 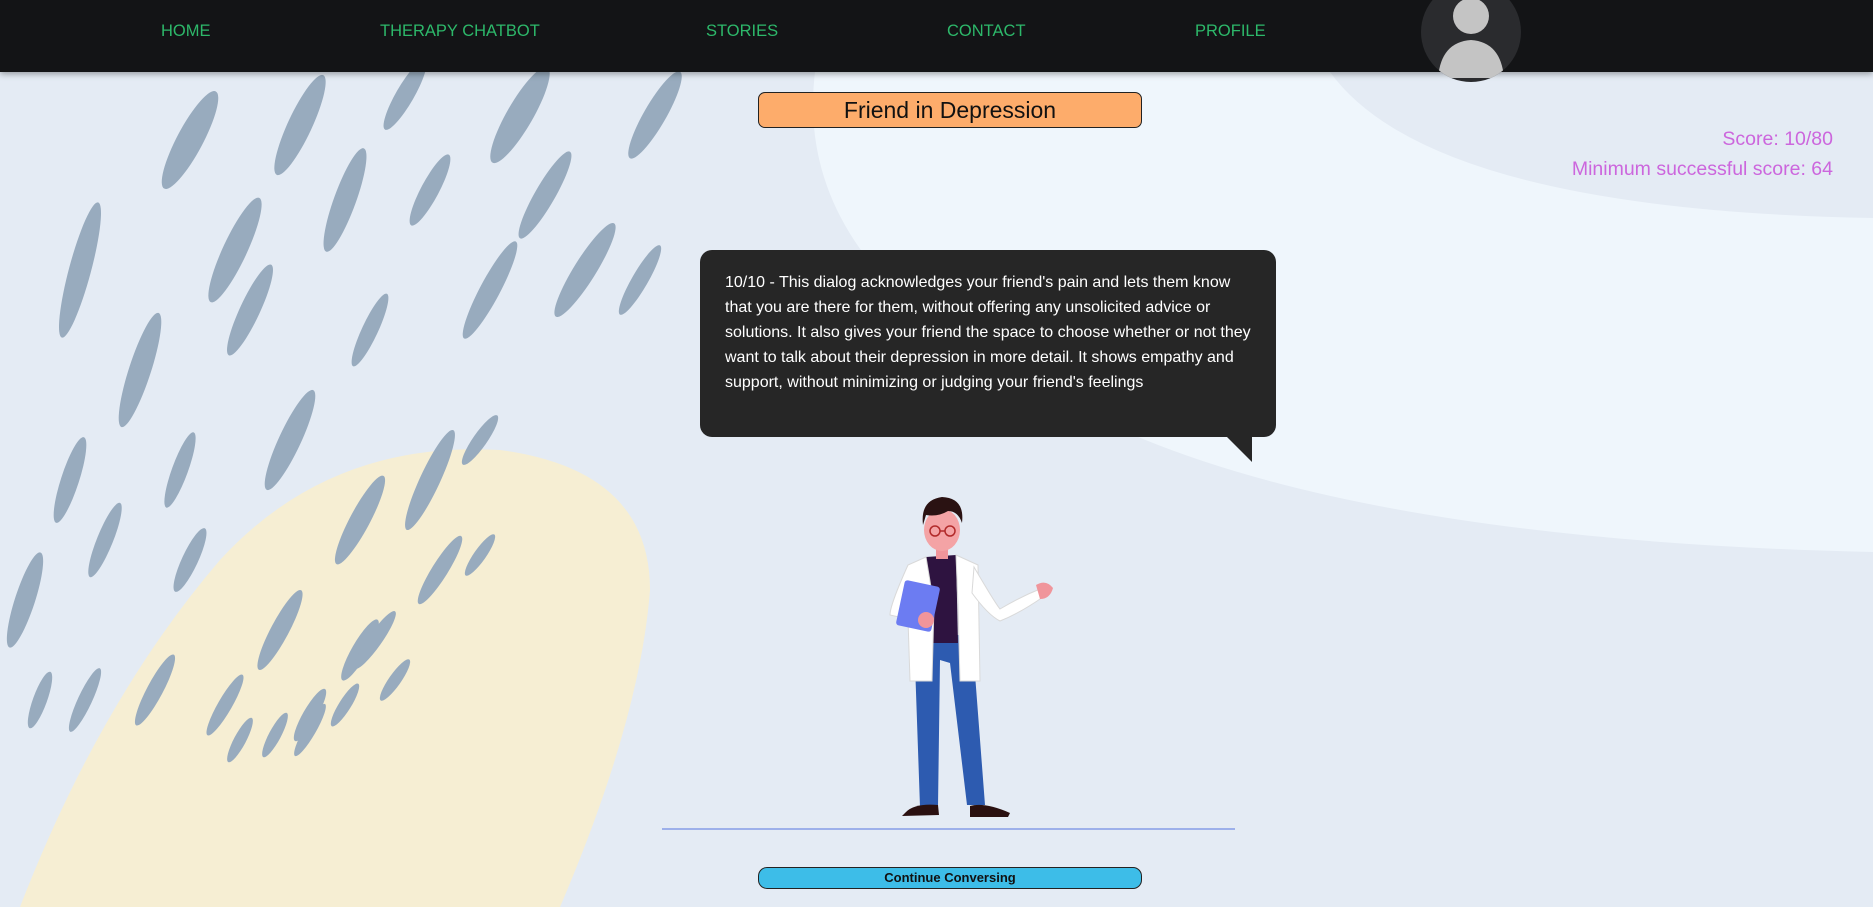 I want to click on nav-stories-link: STORIES, so click(x=742, y=31).